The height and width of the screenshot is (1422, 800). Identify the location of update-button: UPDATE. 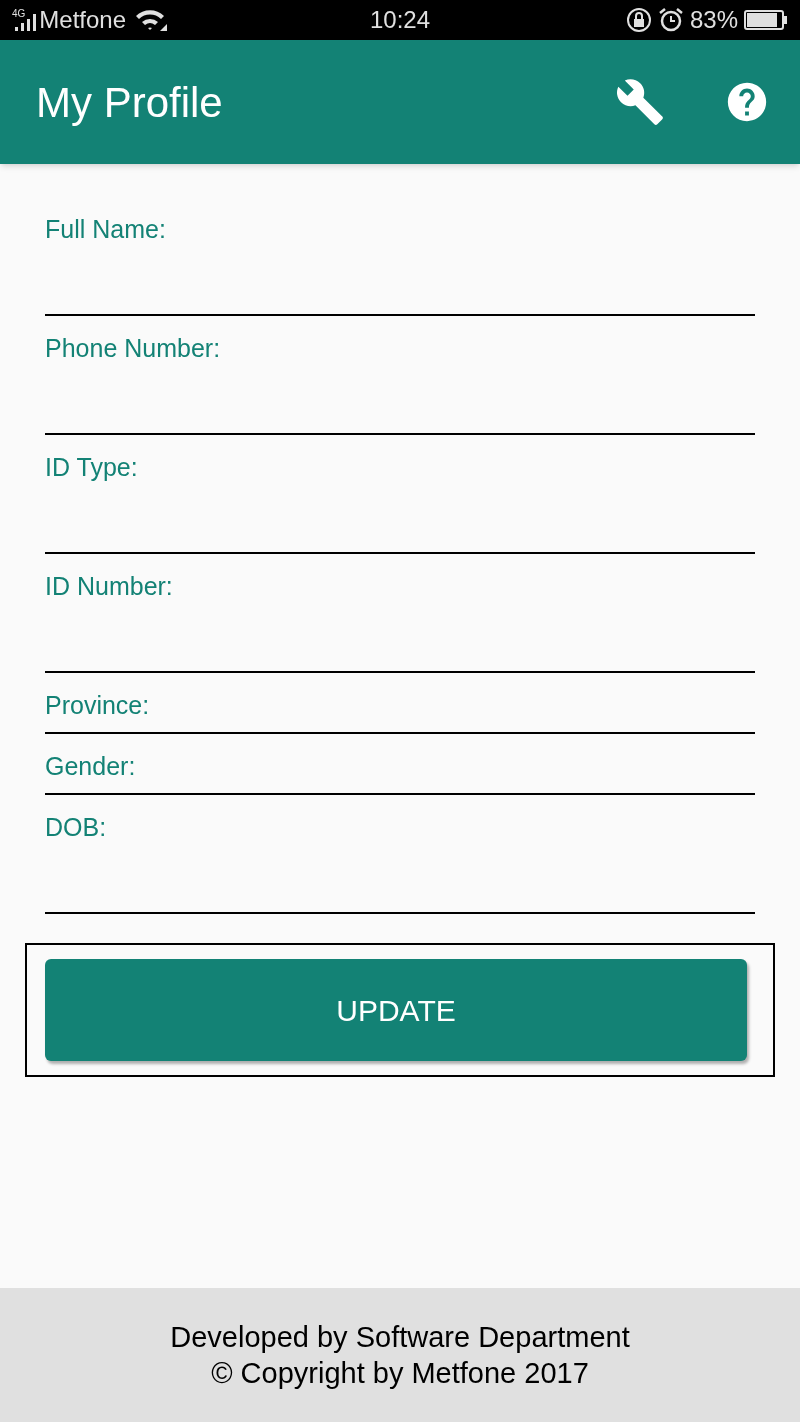
(396, 1010).